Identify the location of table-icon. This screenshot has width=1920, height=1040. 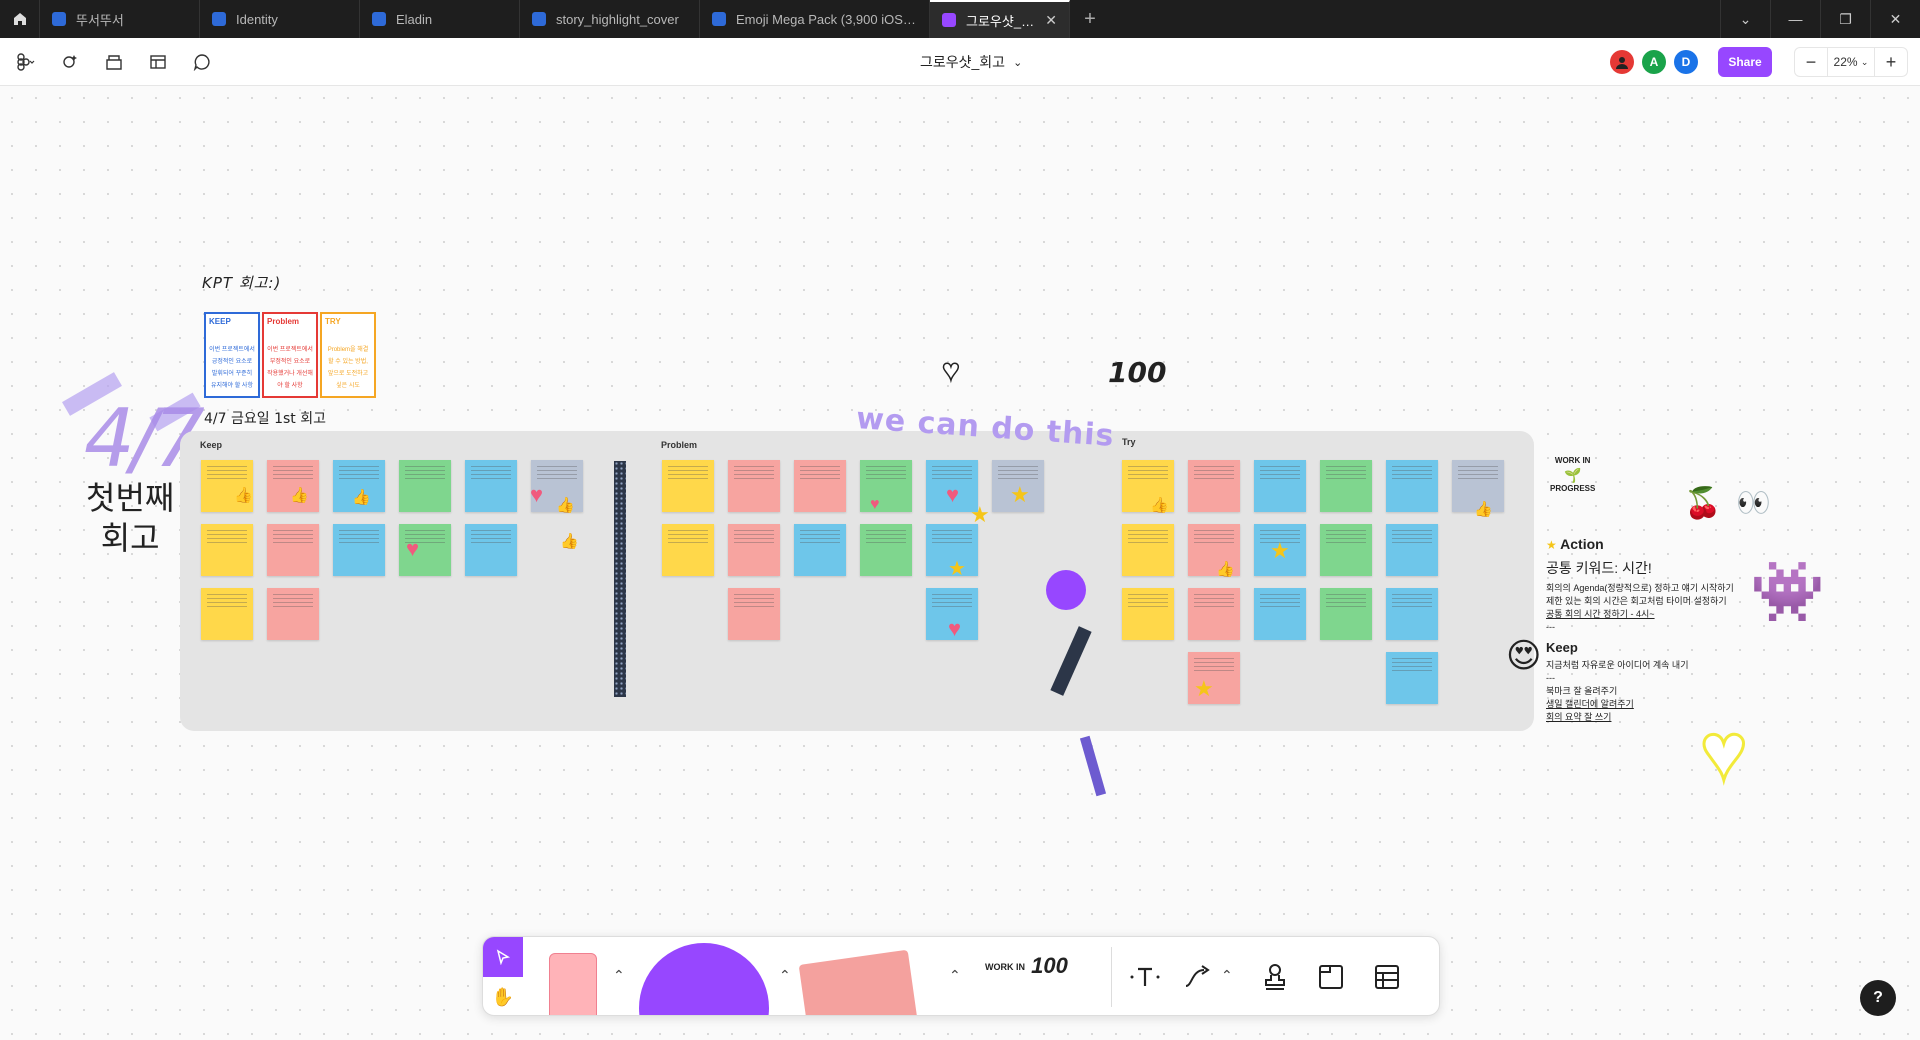
(1387, 977).